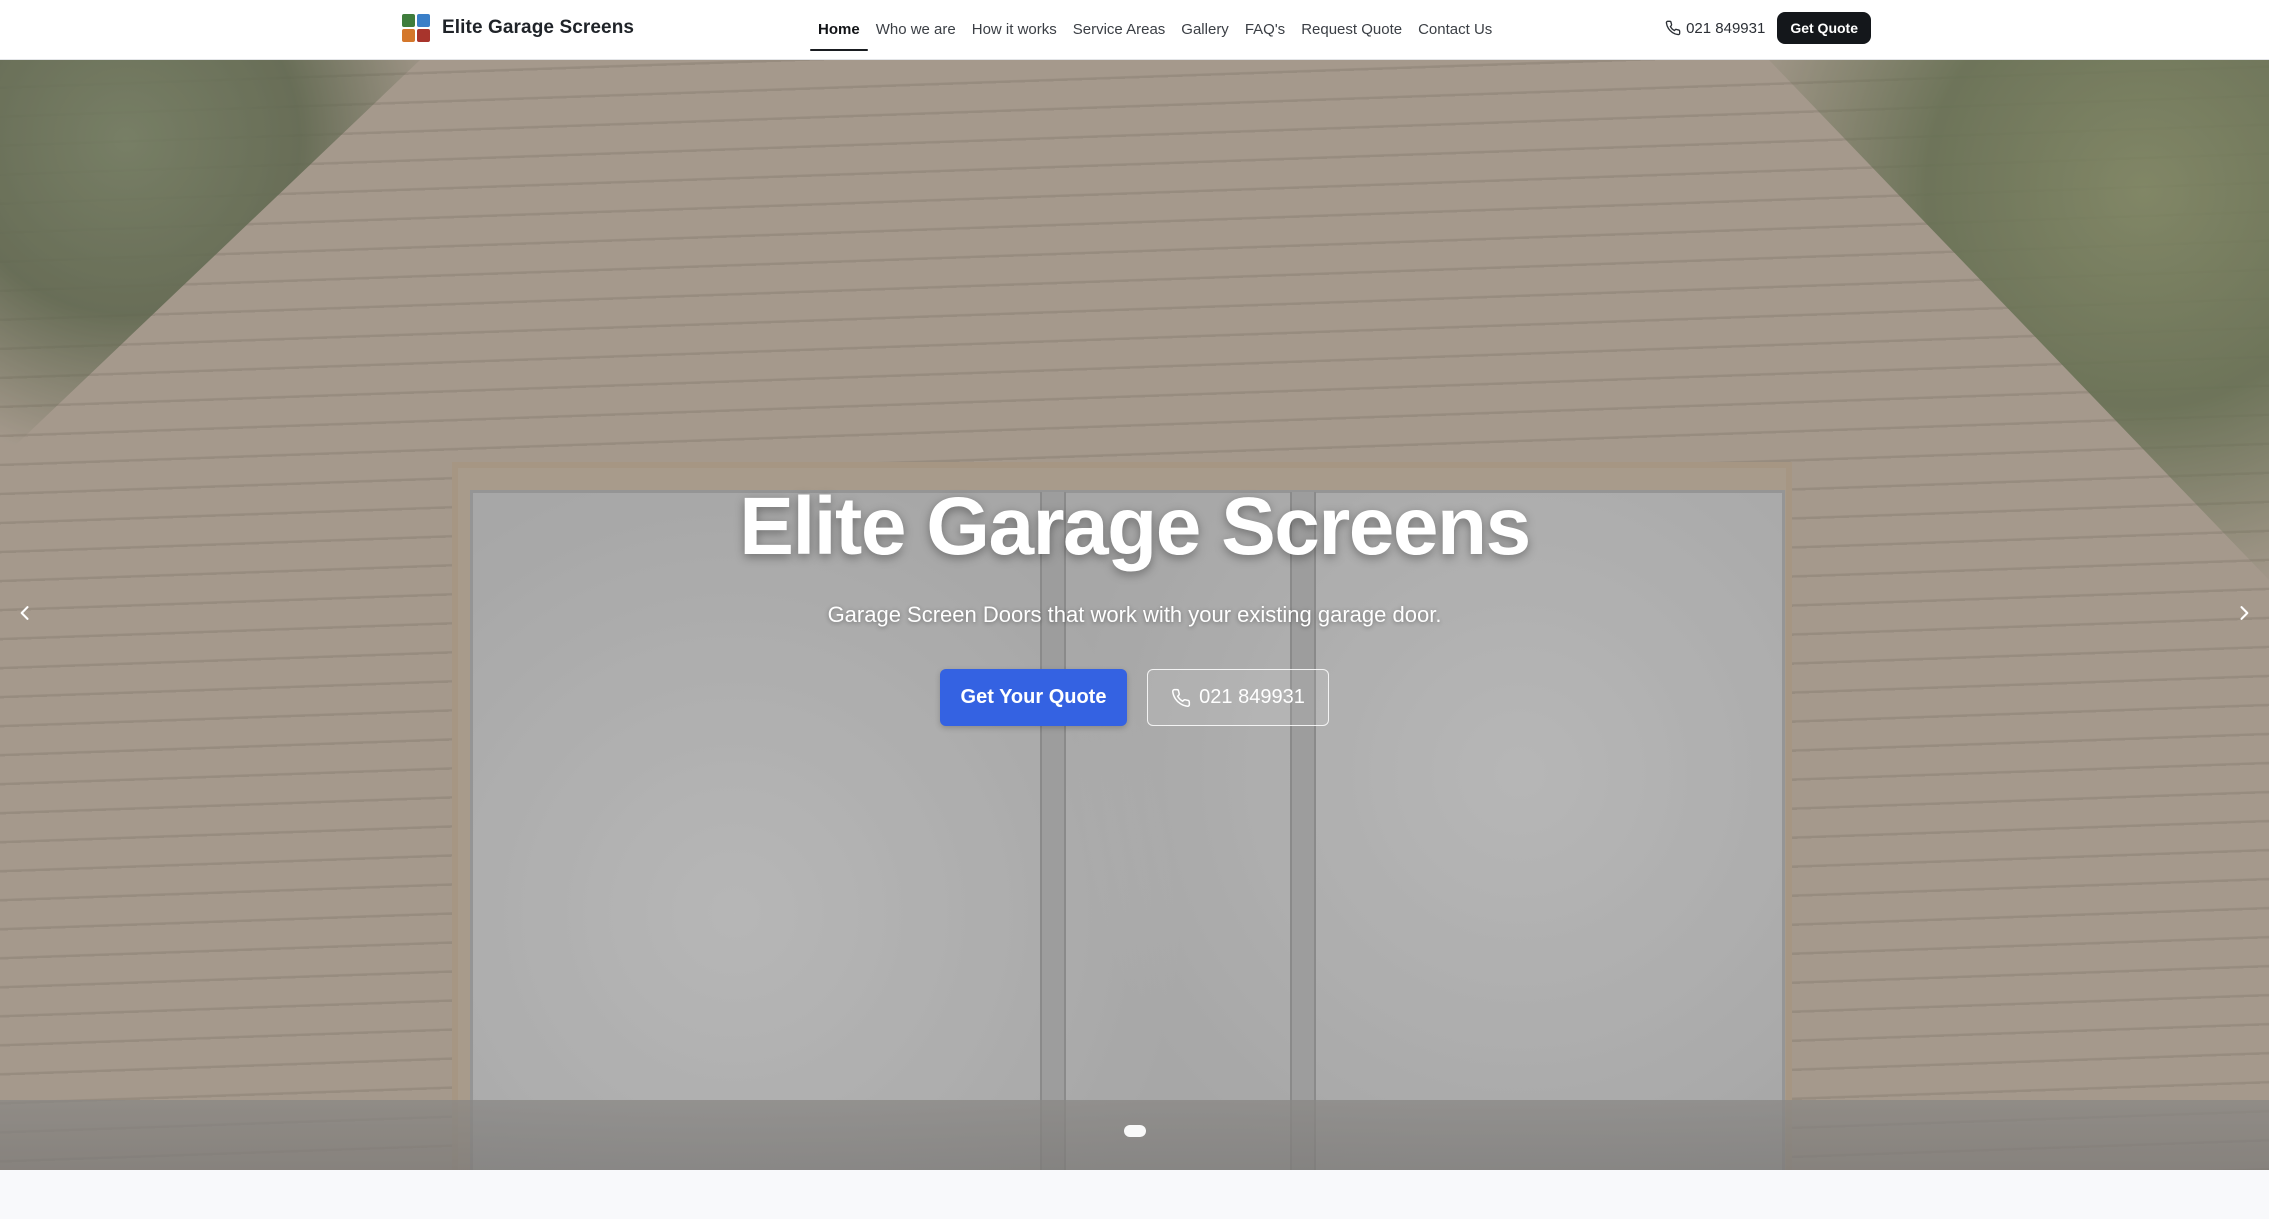 This screenshot has height=1219, width=2269. What do you see at coordinates (1134, 697) in the screenshot?
I see `hero-buttons: Get Your Quote 021 849931` at bounding box center [1134, 697].